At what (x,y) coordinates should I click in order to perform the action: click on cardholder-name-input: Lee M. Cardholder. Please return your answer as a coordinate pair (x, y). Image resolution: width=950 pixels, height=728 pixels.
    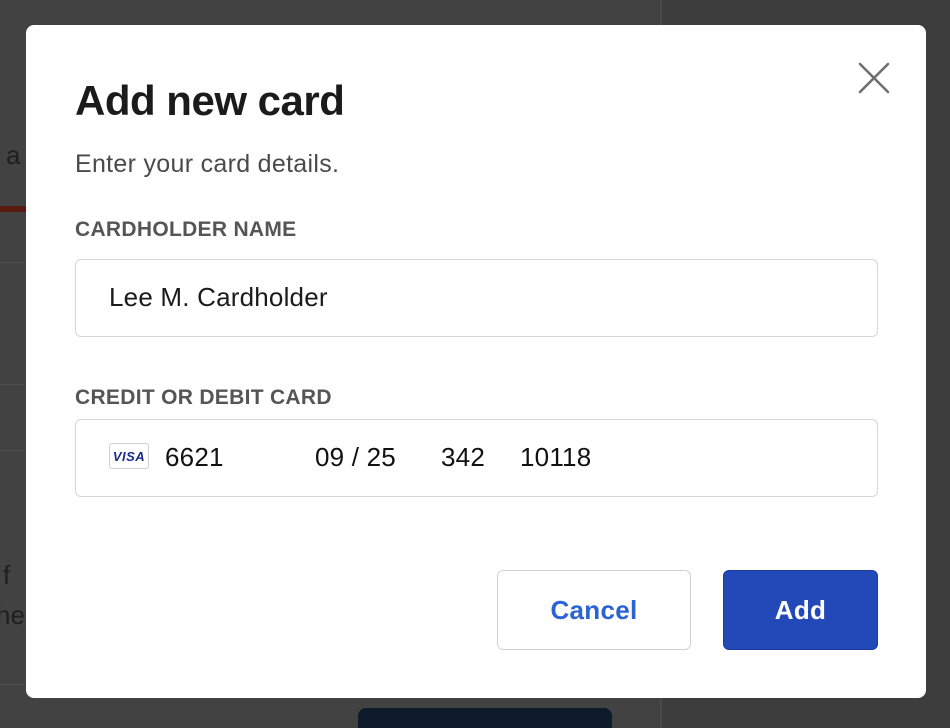
    Looking at the image, I should click on (476, 298).